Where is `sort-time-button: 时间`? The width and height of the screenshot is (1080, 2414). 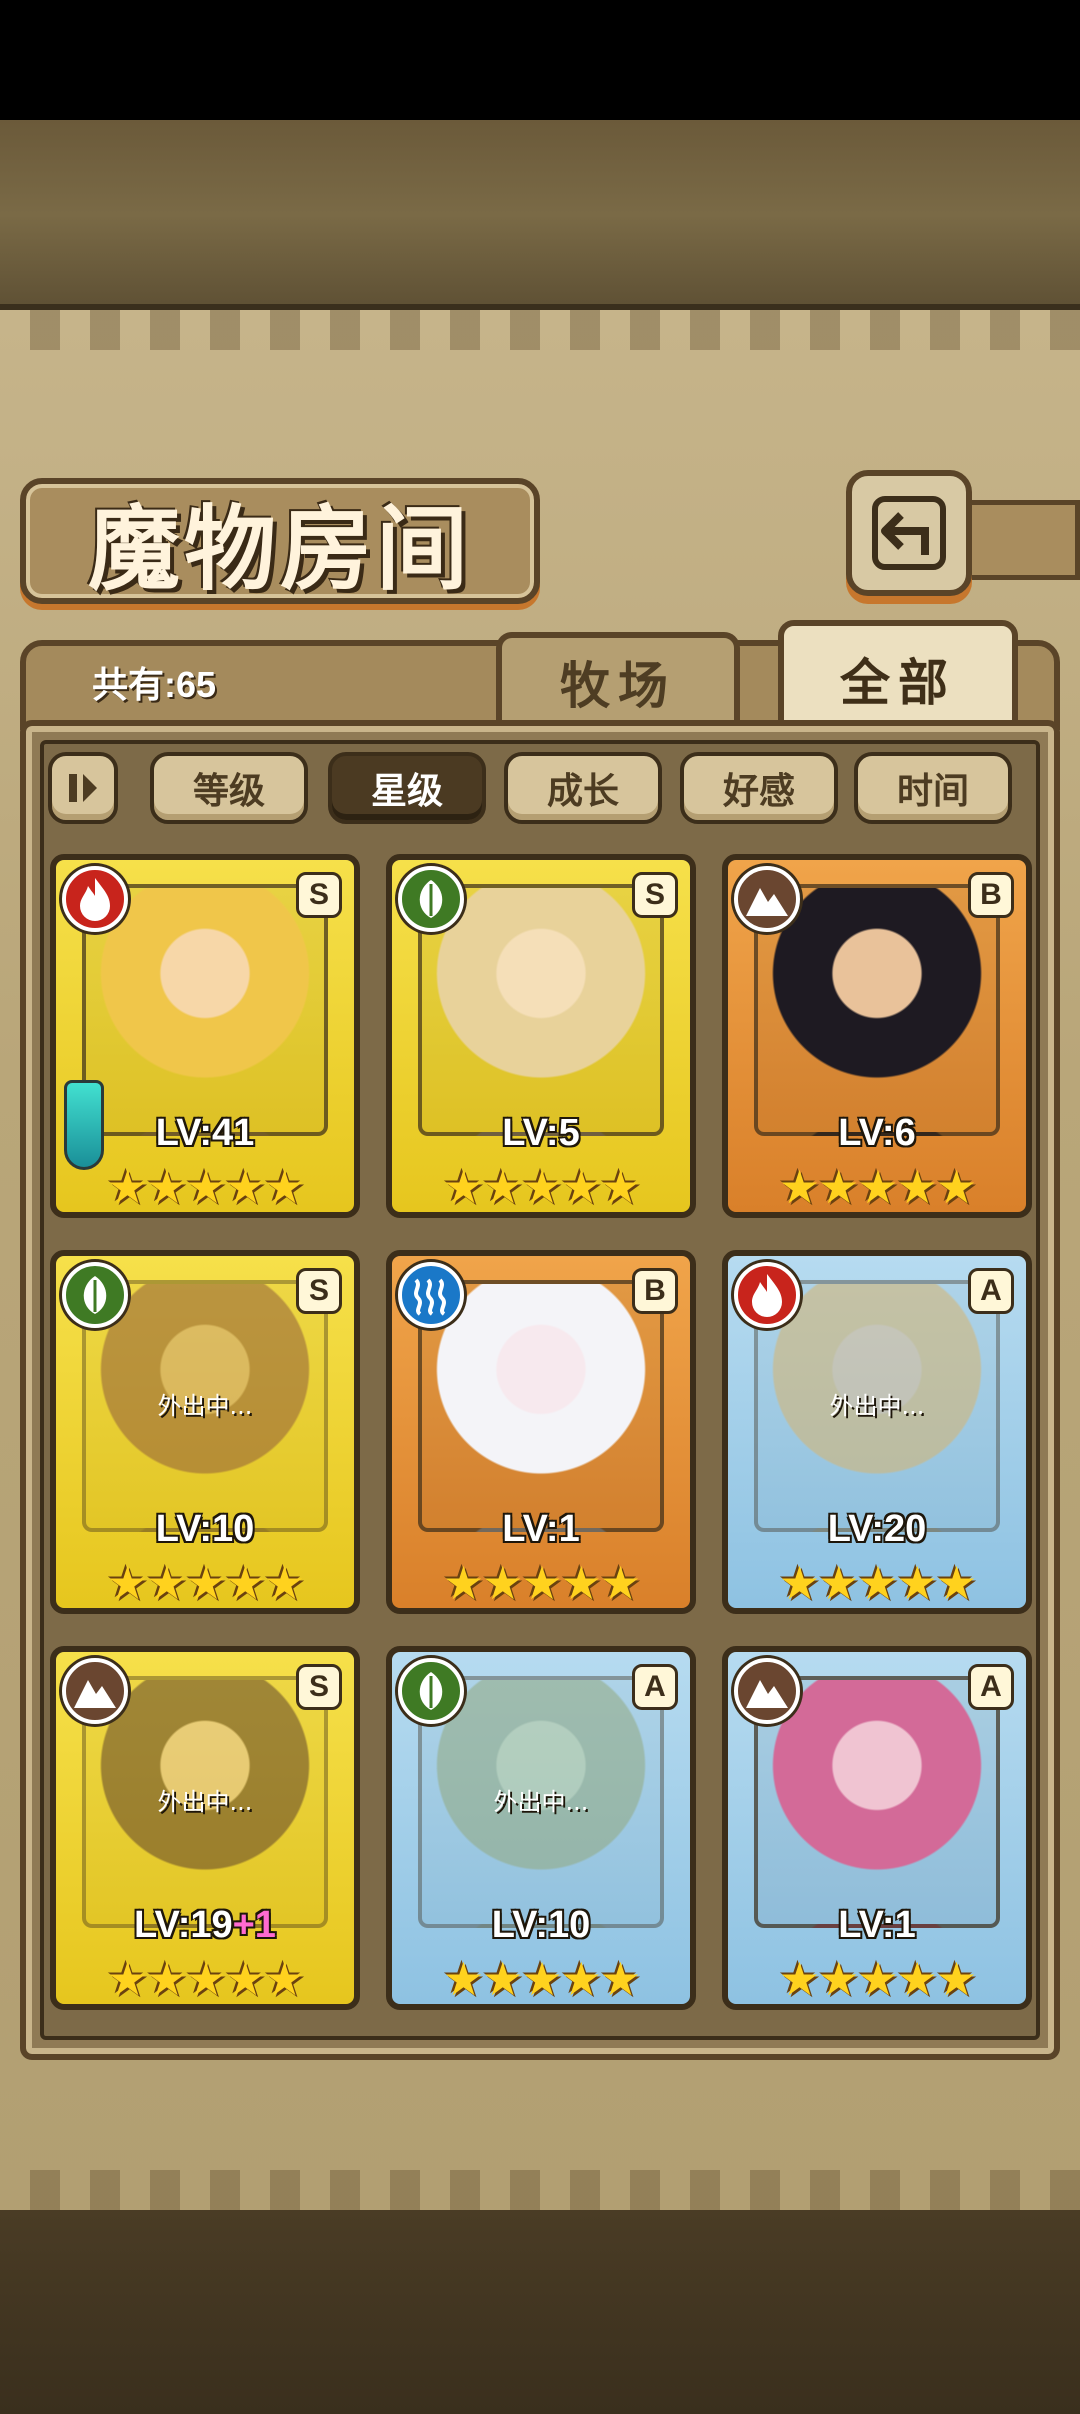 sort-time-button: 时间 is located at coordinates (933, 788).